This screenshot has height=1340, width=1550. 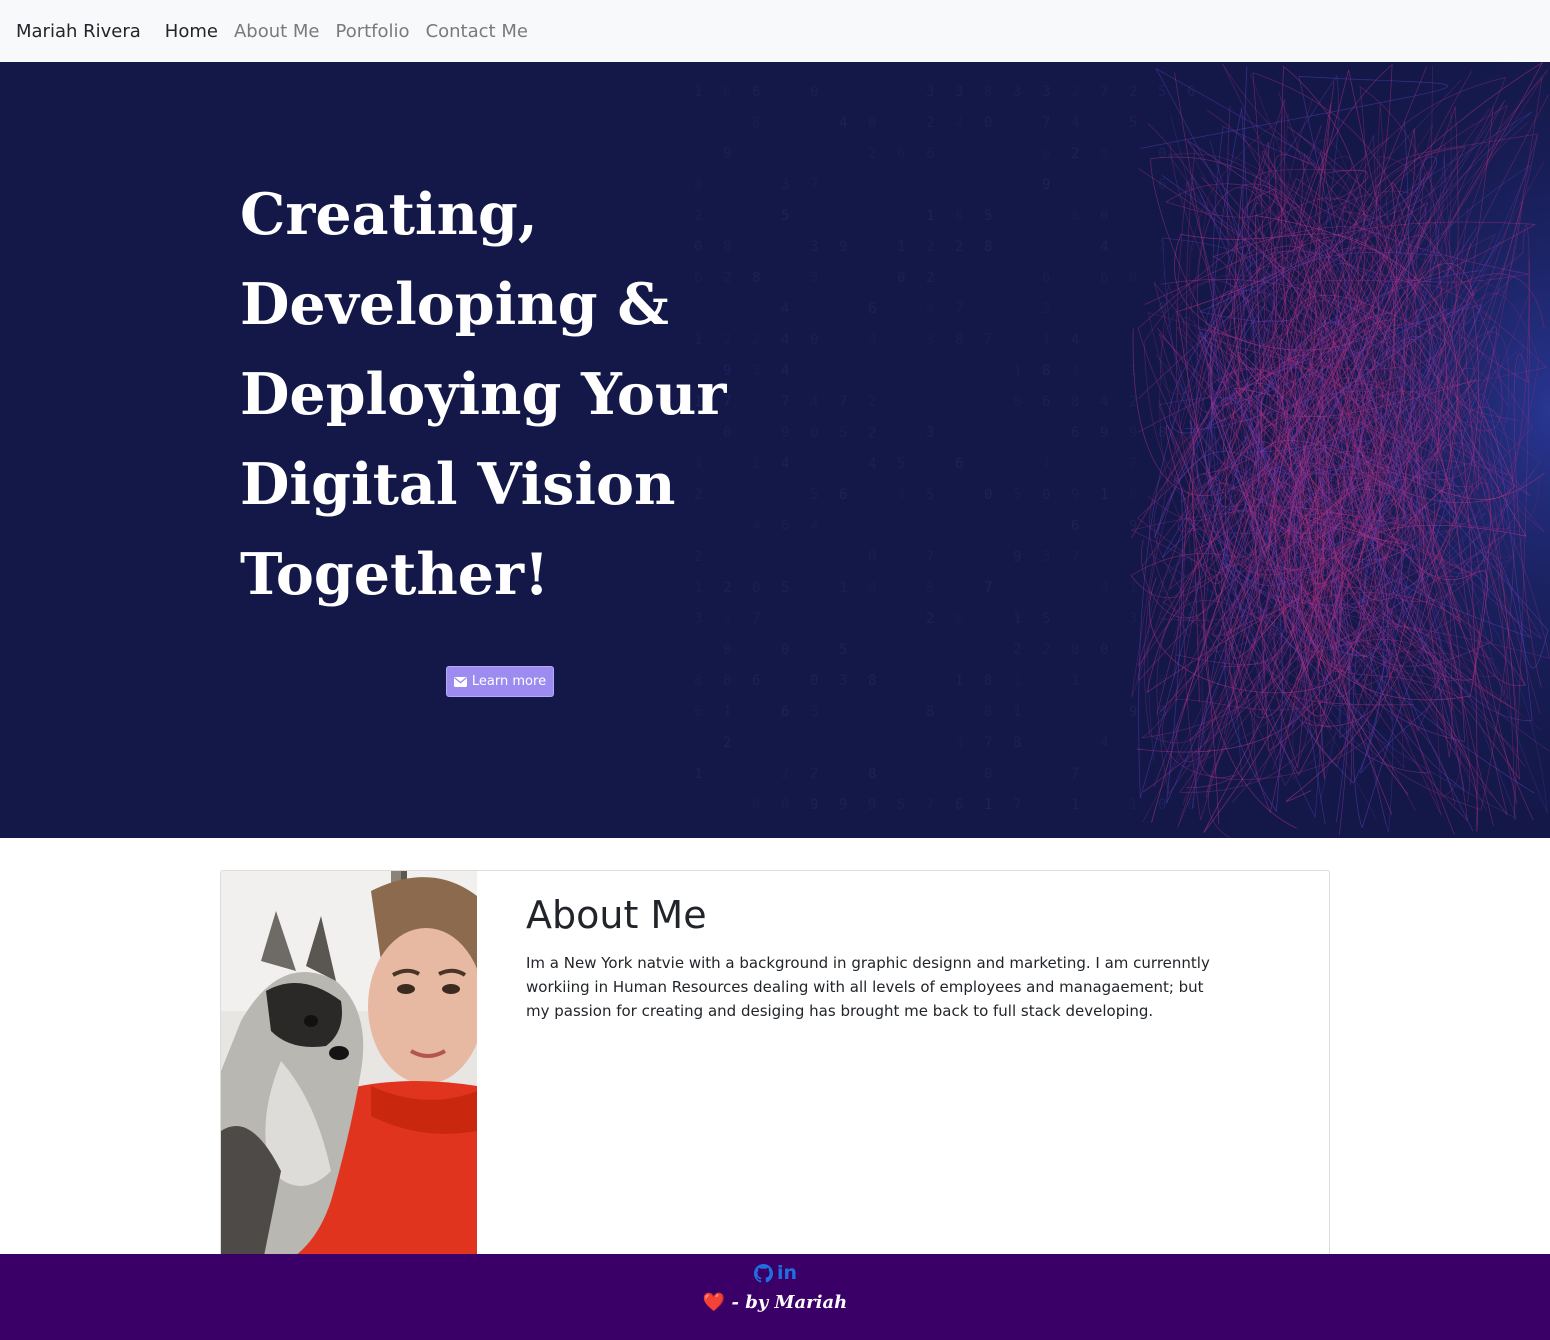 What do you see at coordinates (787, 1273) in the screenshot?
I see `linkedin-icon: in` at bounding box center [787, 1273].